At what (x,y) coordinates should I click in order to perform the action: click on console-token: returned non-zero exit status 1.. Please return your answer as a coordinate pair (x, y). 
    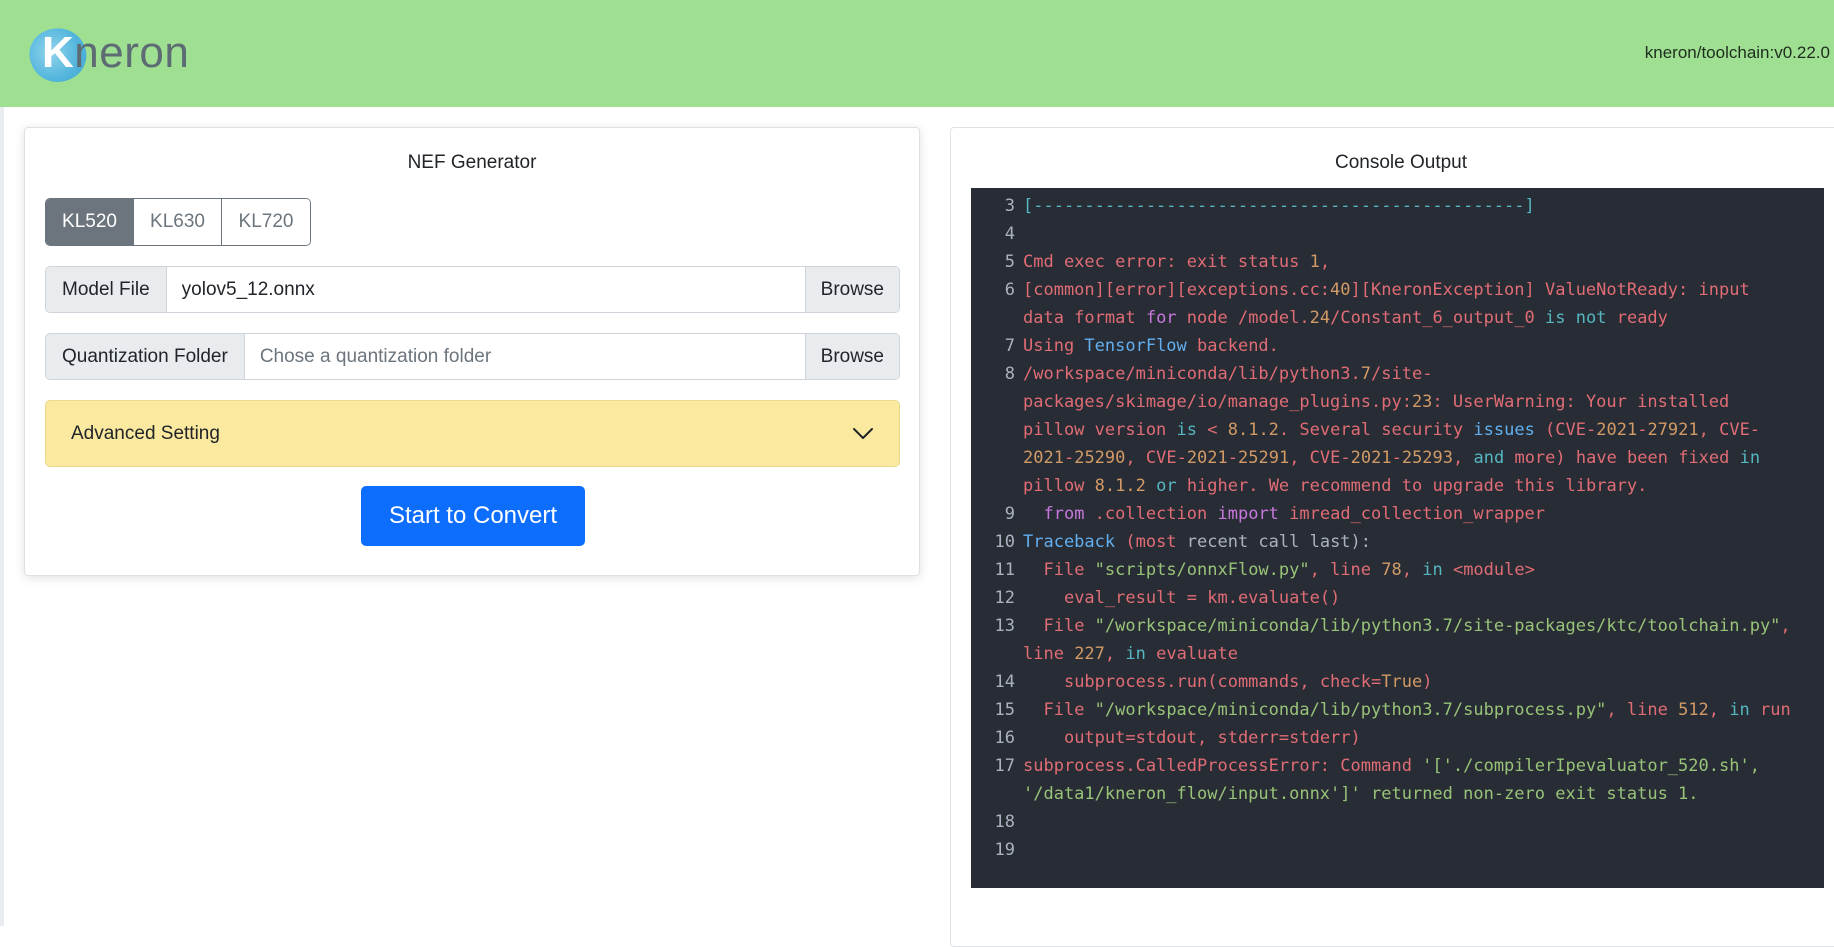
    Looking at the image, I should click on (1535, 794).